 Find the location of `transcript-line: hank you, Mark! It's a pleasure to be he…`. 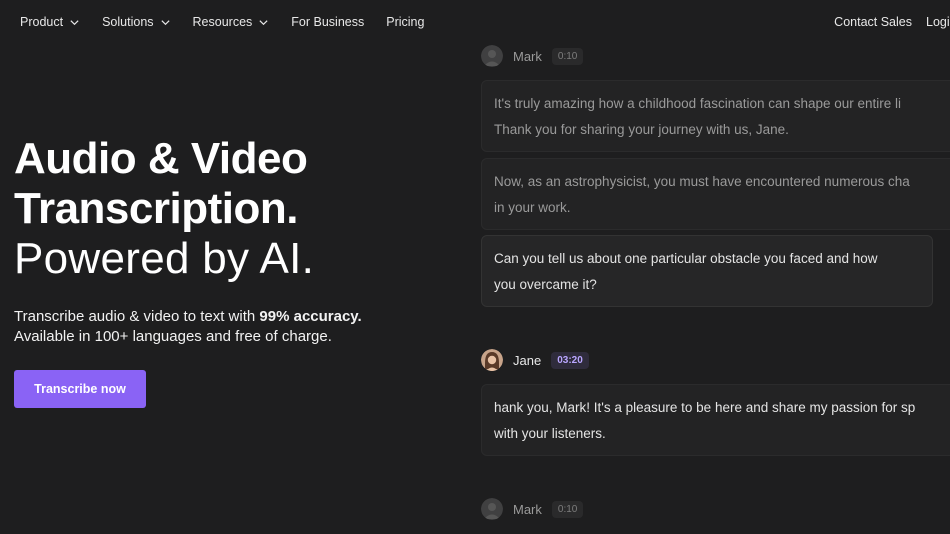

transcript-line: hank you, Mark! It's a pleasure to be he… is located at coordinates (705, 407).